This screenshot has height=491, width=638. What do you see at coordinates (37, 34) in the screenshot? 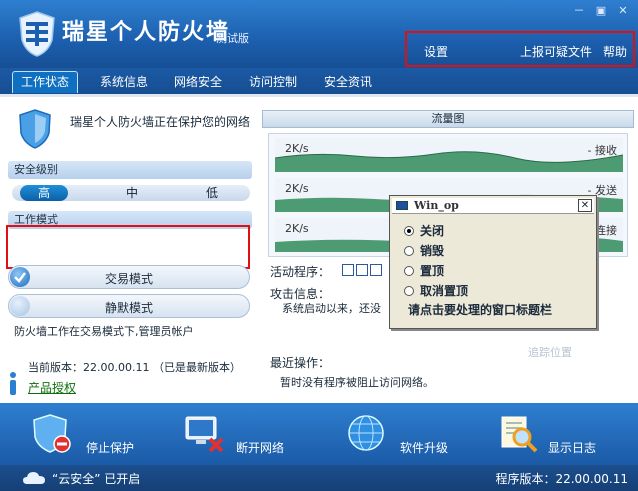
I see `shield-logo-icon` at bounding box center [37, 34].